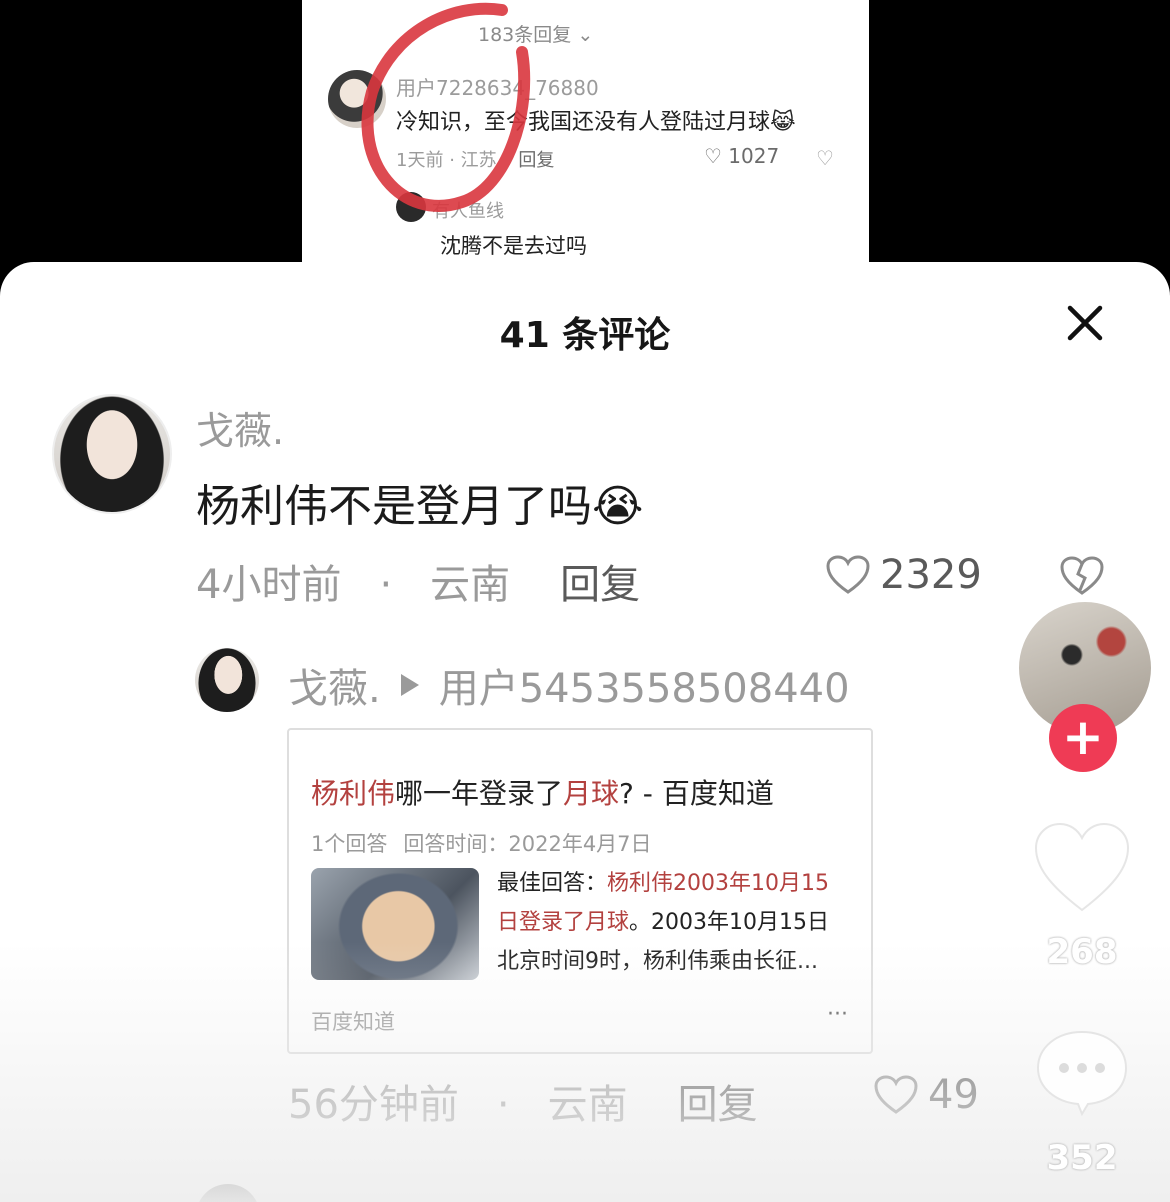  I want to click on reply-like-count: 49, so click(953, 1095).